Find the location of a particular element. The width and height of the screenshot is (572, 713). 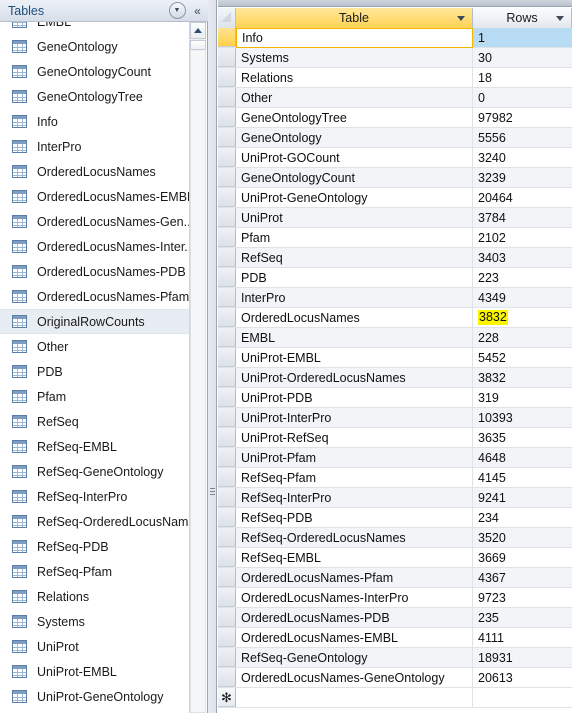

table-row: UniProt-PDB 319 is located at coordinates (395, 398).